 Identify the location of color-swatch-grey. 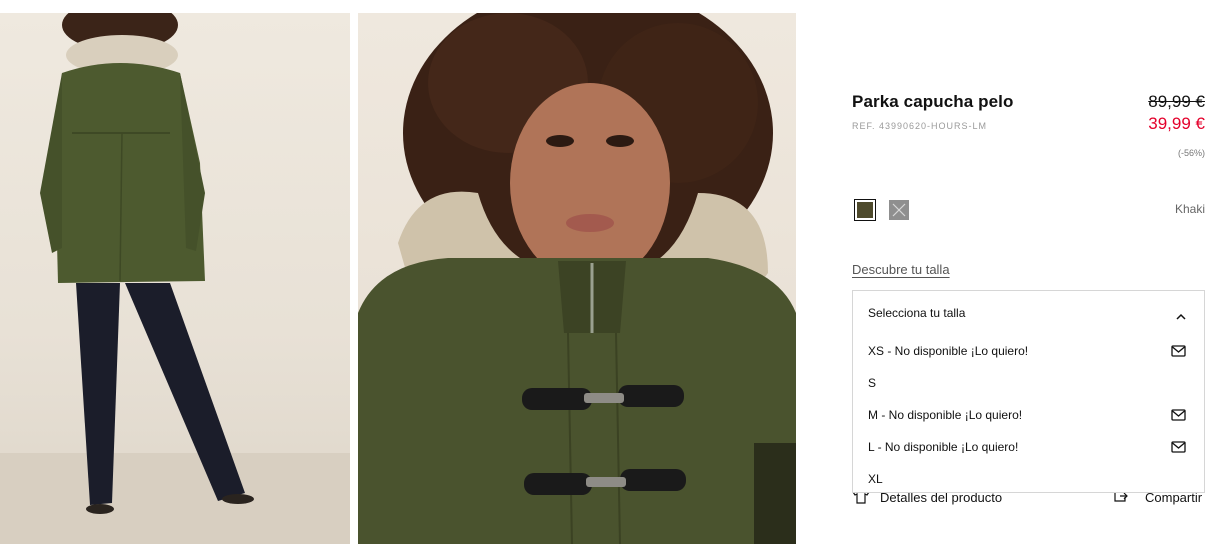
(899, 210).